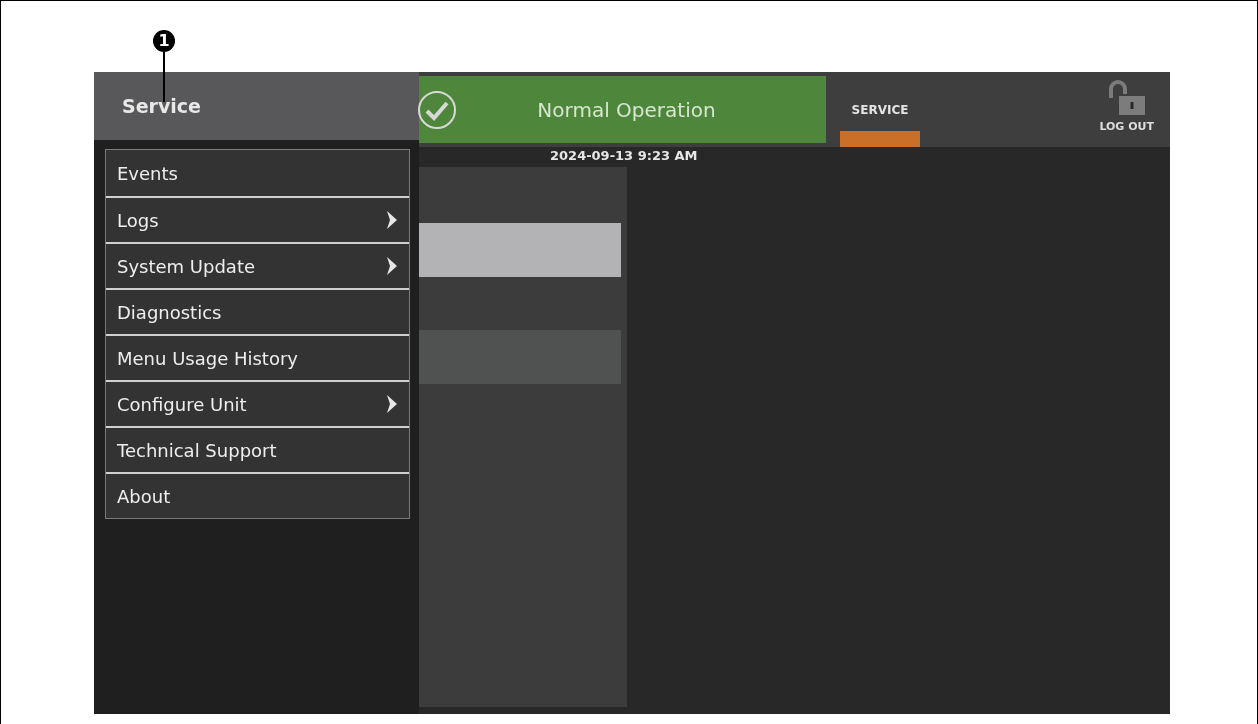 The image size is (1258, 724). What do you see at coordinates (164, 41) in the screenshot?
I see `callout-number: 1` at bounding box center [164, 41].